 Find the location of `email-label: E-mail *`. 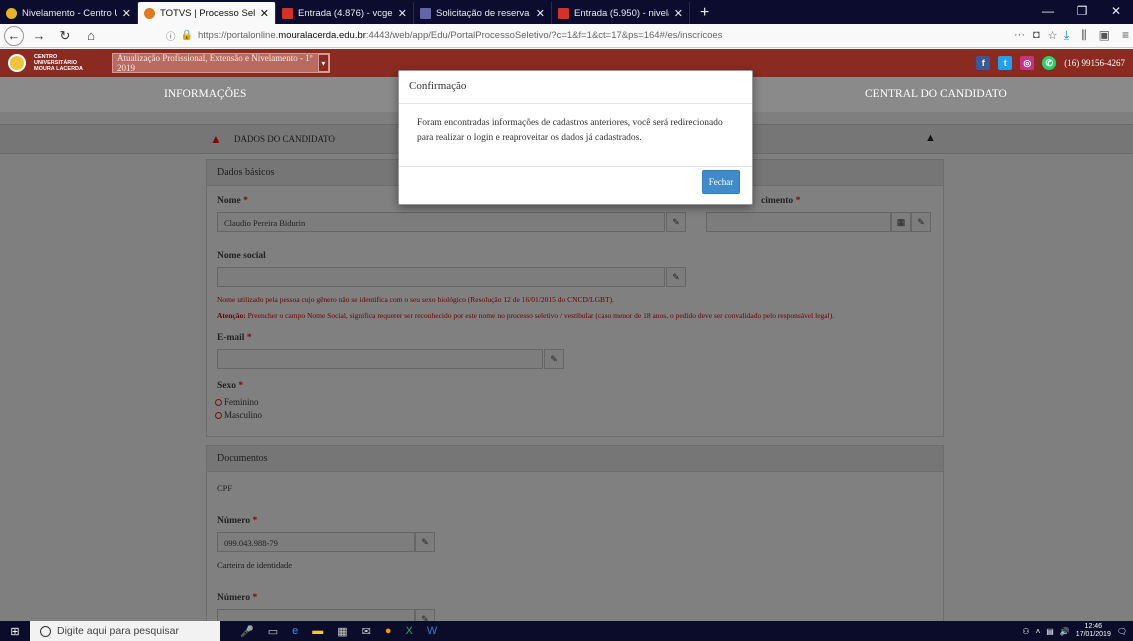

email-label: E-mail * is located at coordinates (234, 338).